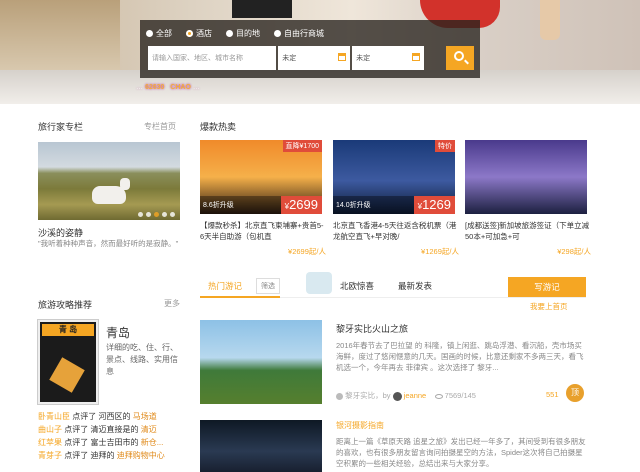 The width and height of the screenshot is (640, 472). What do you see at coordinates (434, 205) in the screenshot?
I see `deal-price: ¥1269` at bounding box center [434, 205].